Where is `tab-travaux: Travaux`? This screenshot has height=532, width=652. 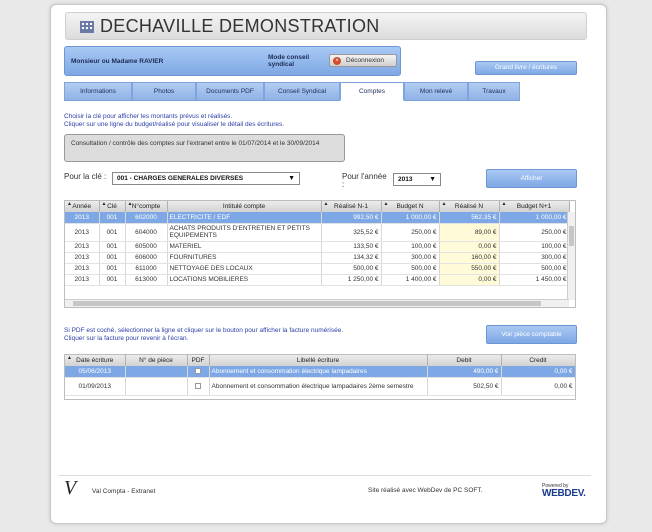
tab-travaux: Travaux is located at coordinates (494, 91).